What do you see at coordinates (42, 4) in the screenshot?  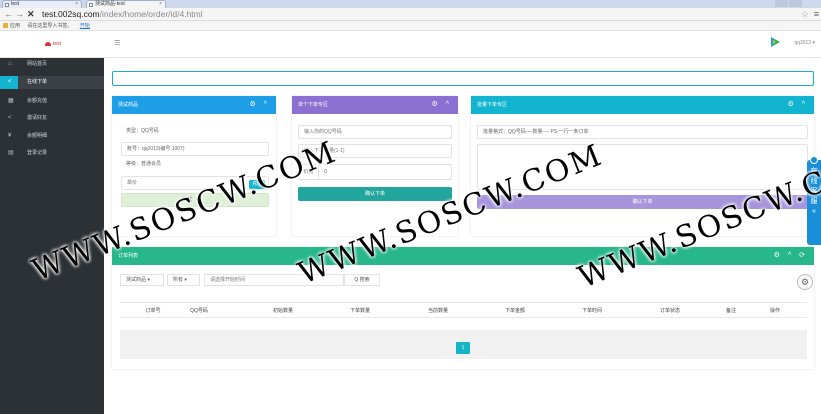 I see `browser-tab-1: test ×` at bounding box center [42, 4].